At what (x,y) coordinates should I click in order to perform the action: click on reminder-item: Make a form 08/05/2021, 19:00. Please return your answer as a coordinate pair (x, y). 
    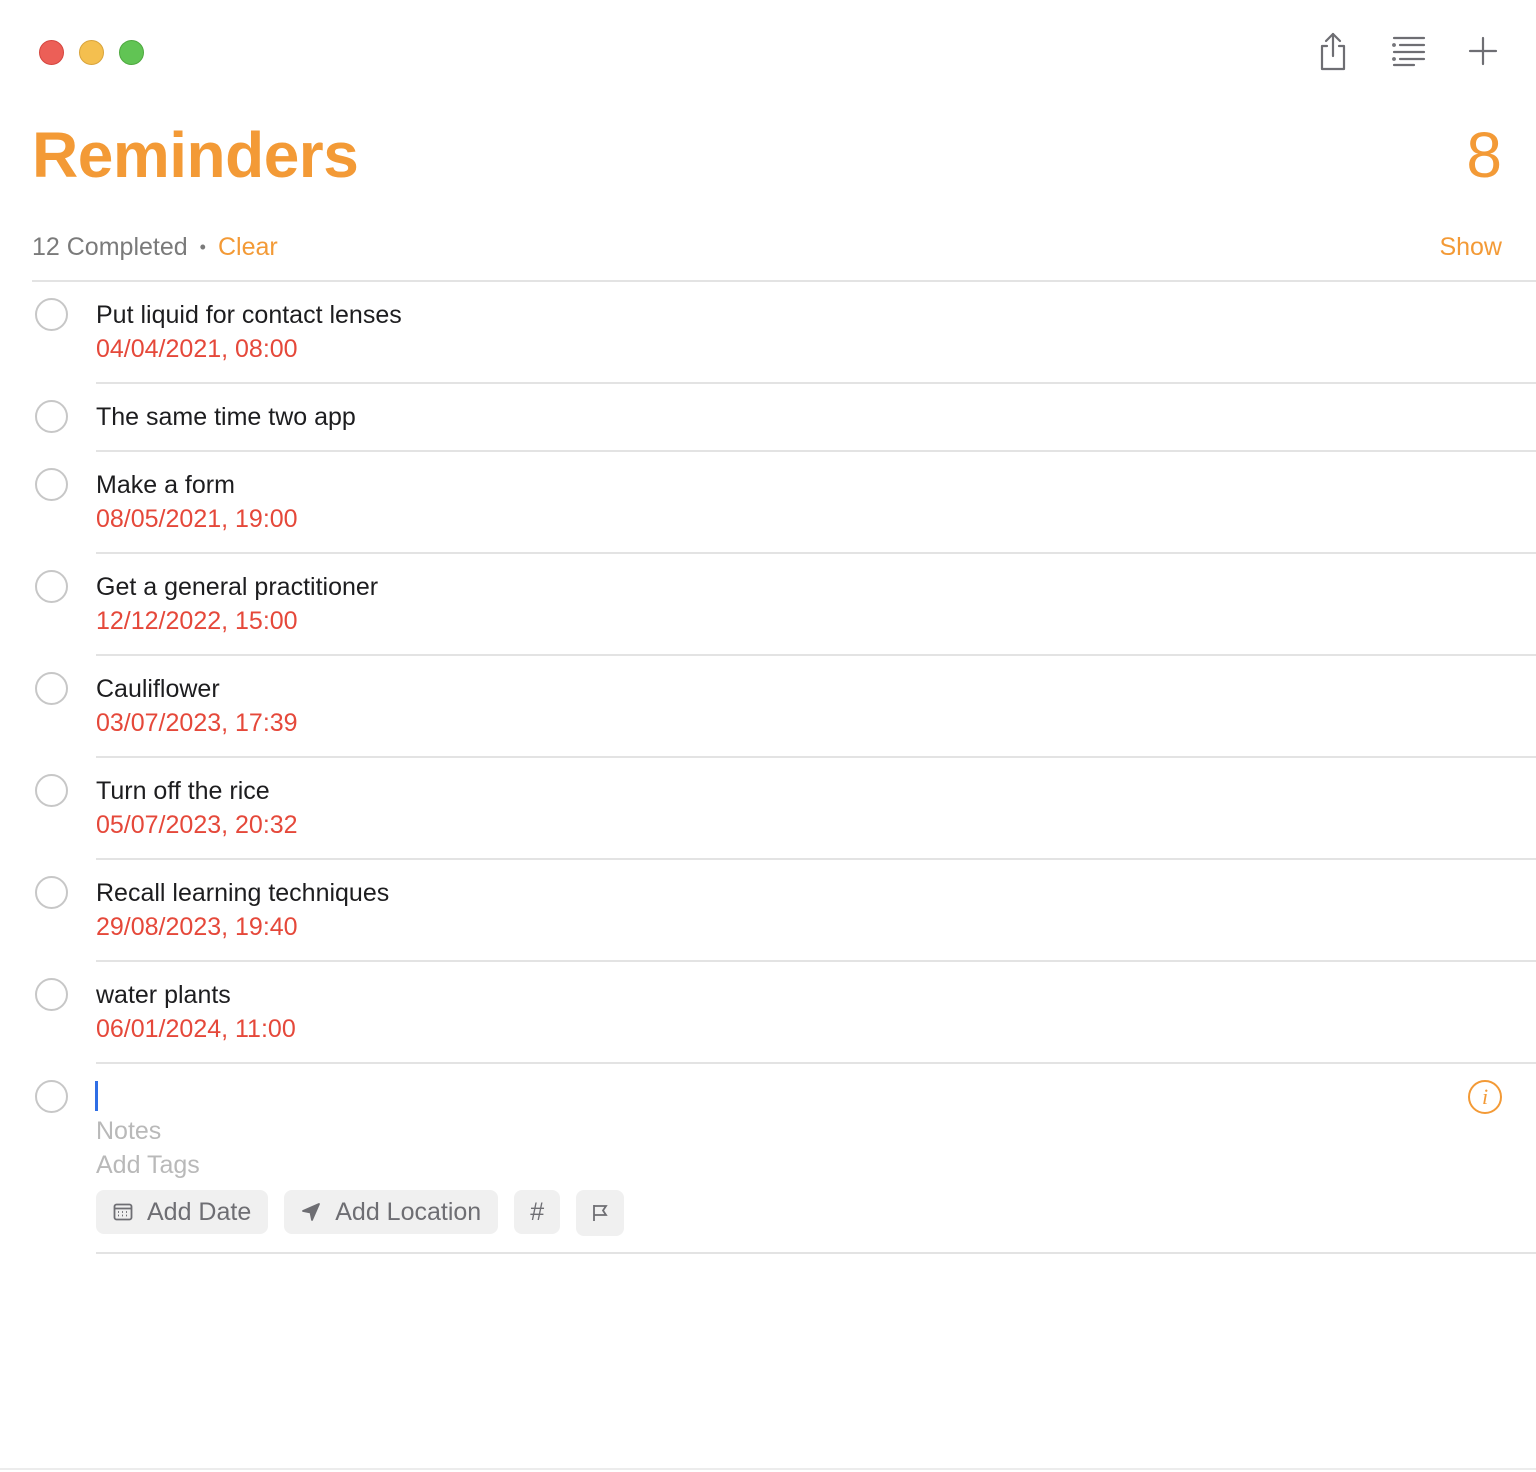
    Looking at the image, I should click on (768, 503).